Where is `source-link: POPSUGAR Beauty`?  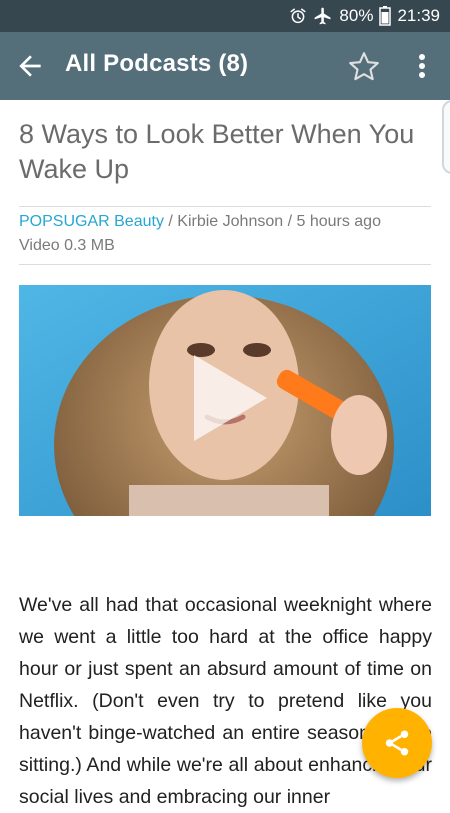 source-link: POPSUGAR Beauty is located at coordinates (91, 221).